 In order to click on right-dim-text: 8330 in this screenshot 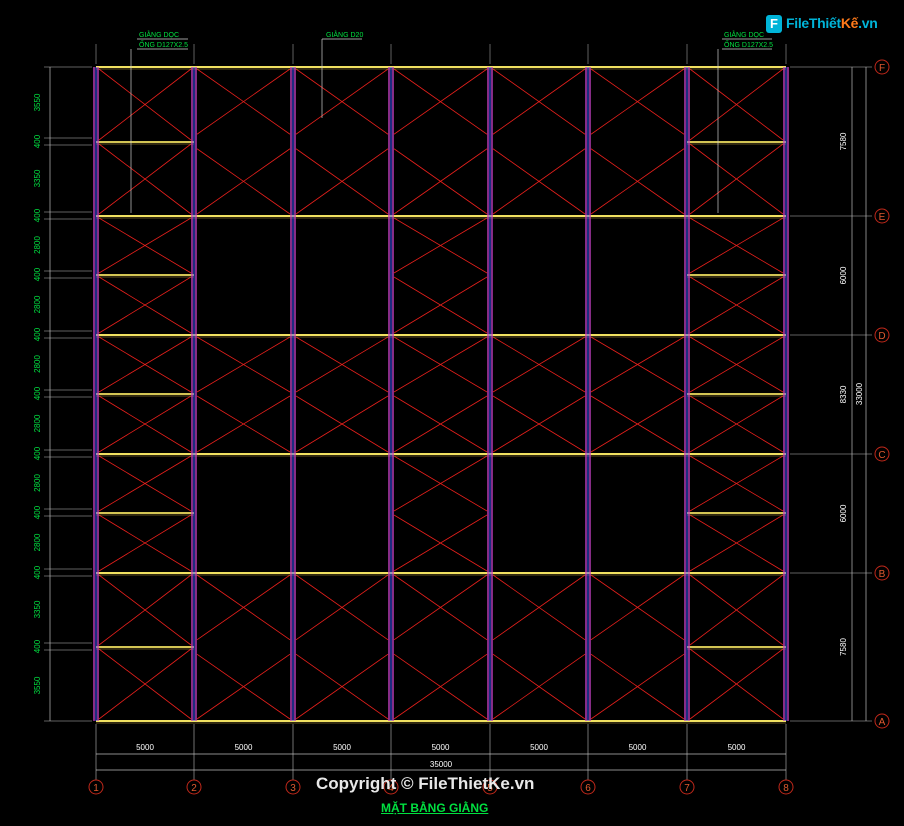, I will do `click(843, 394)`.